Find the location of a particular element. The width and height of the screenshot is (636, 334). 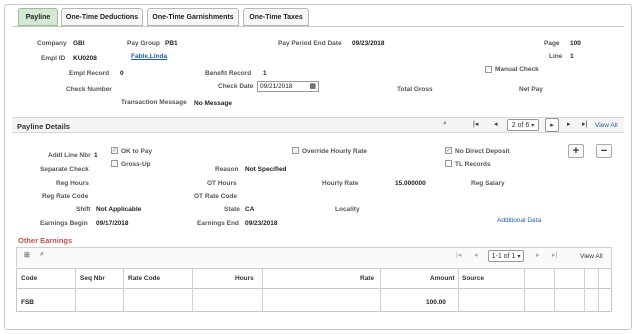

tab-label: One-Time Deductions is located at coordinates (102, 17).